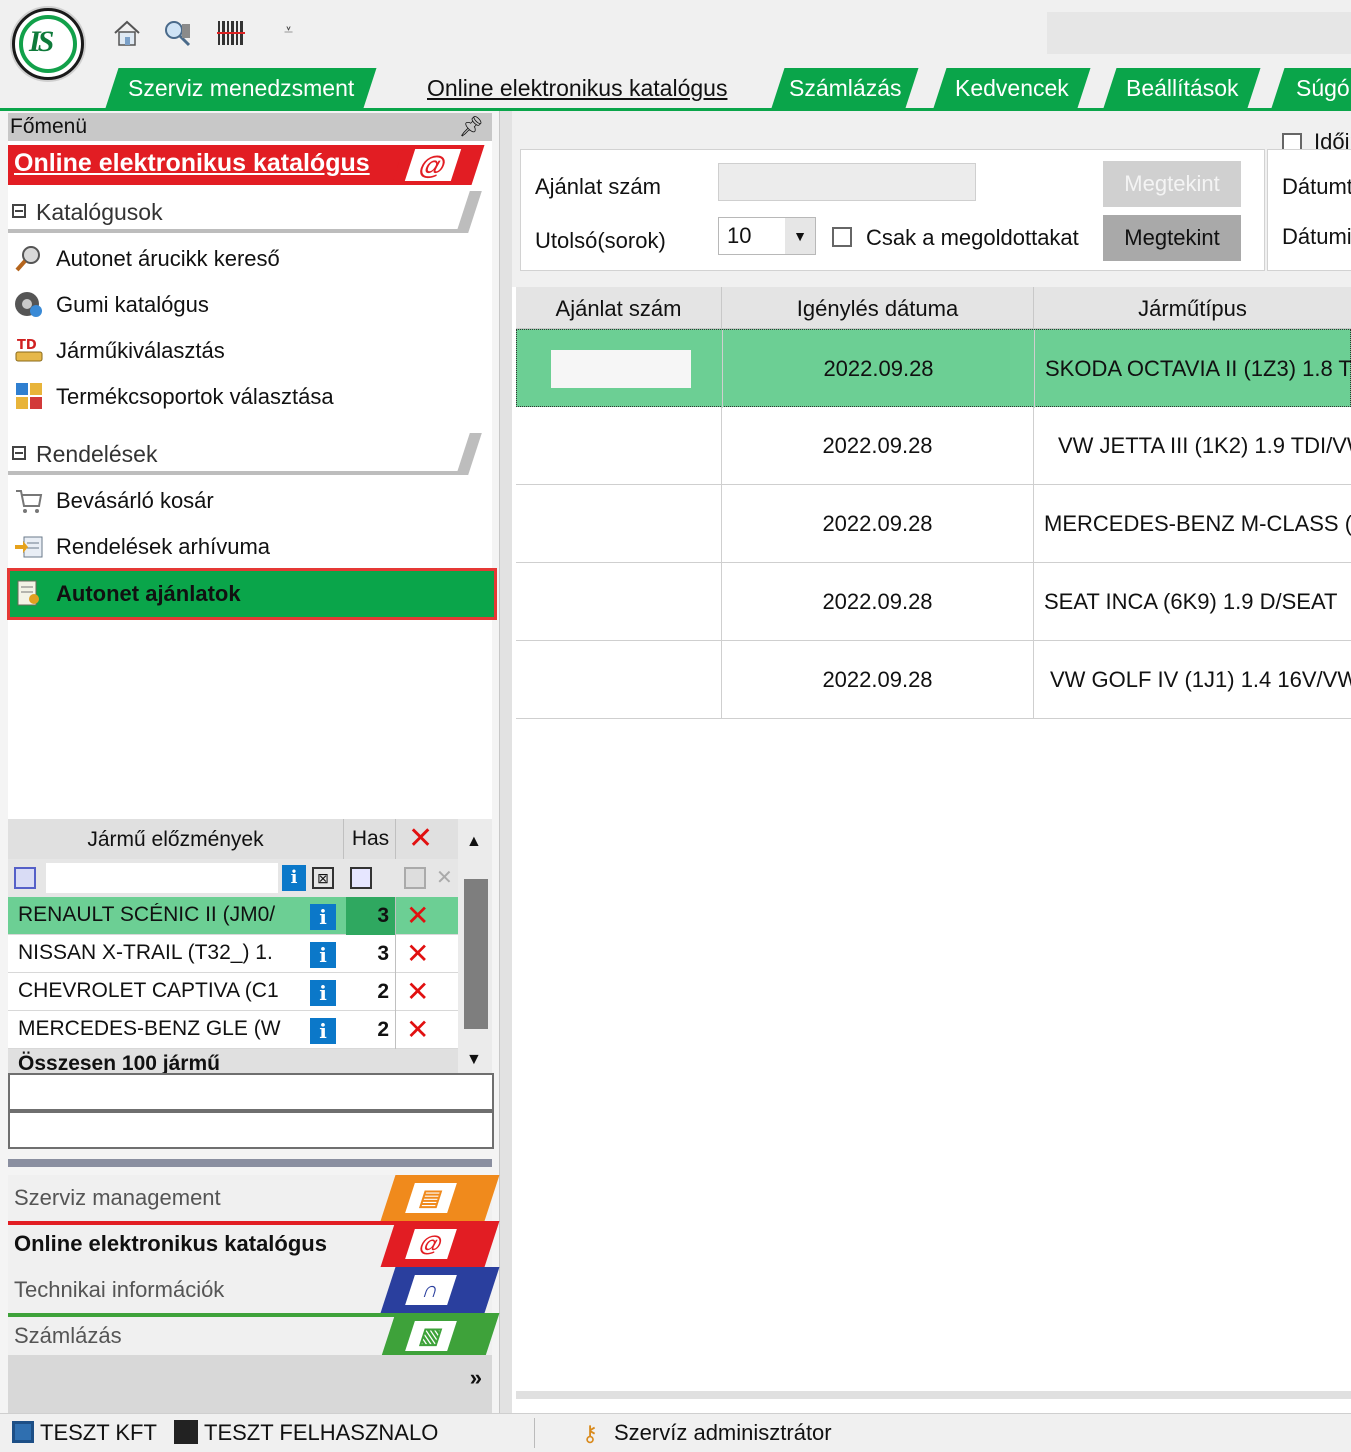 The image size is (1351, 1452). What do you see at coordinates (233, 916) in the screenshot?
I see `vehicle-history-row: RENAULT SCÉNIC II (JM0/ i 3 ✕` at bounding box center [233, 916].